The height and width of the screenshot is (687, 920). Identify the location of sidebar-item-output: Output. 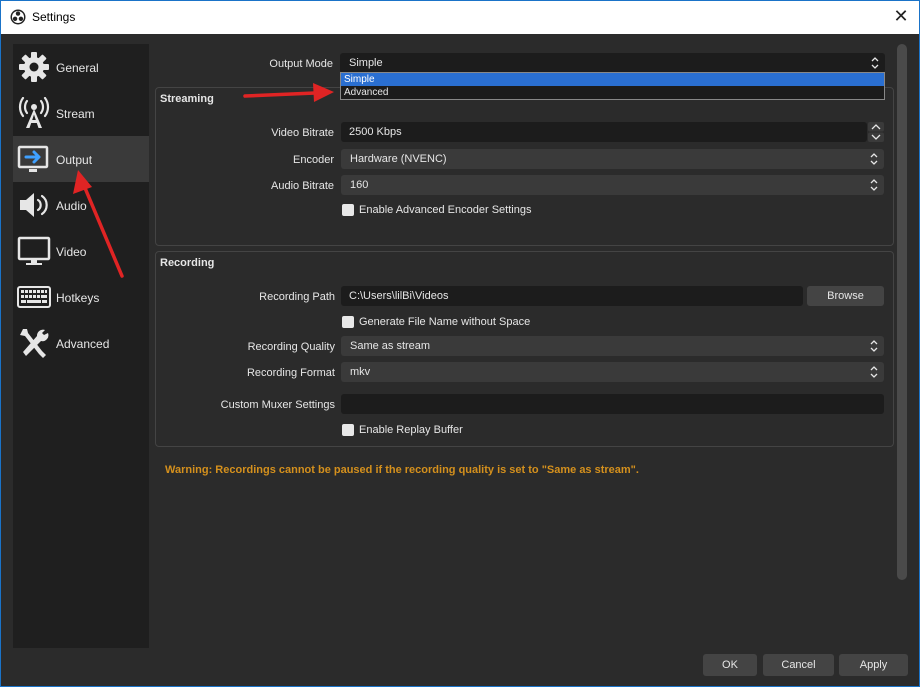
(81, 159).